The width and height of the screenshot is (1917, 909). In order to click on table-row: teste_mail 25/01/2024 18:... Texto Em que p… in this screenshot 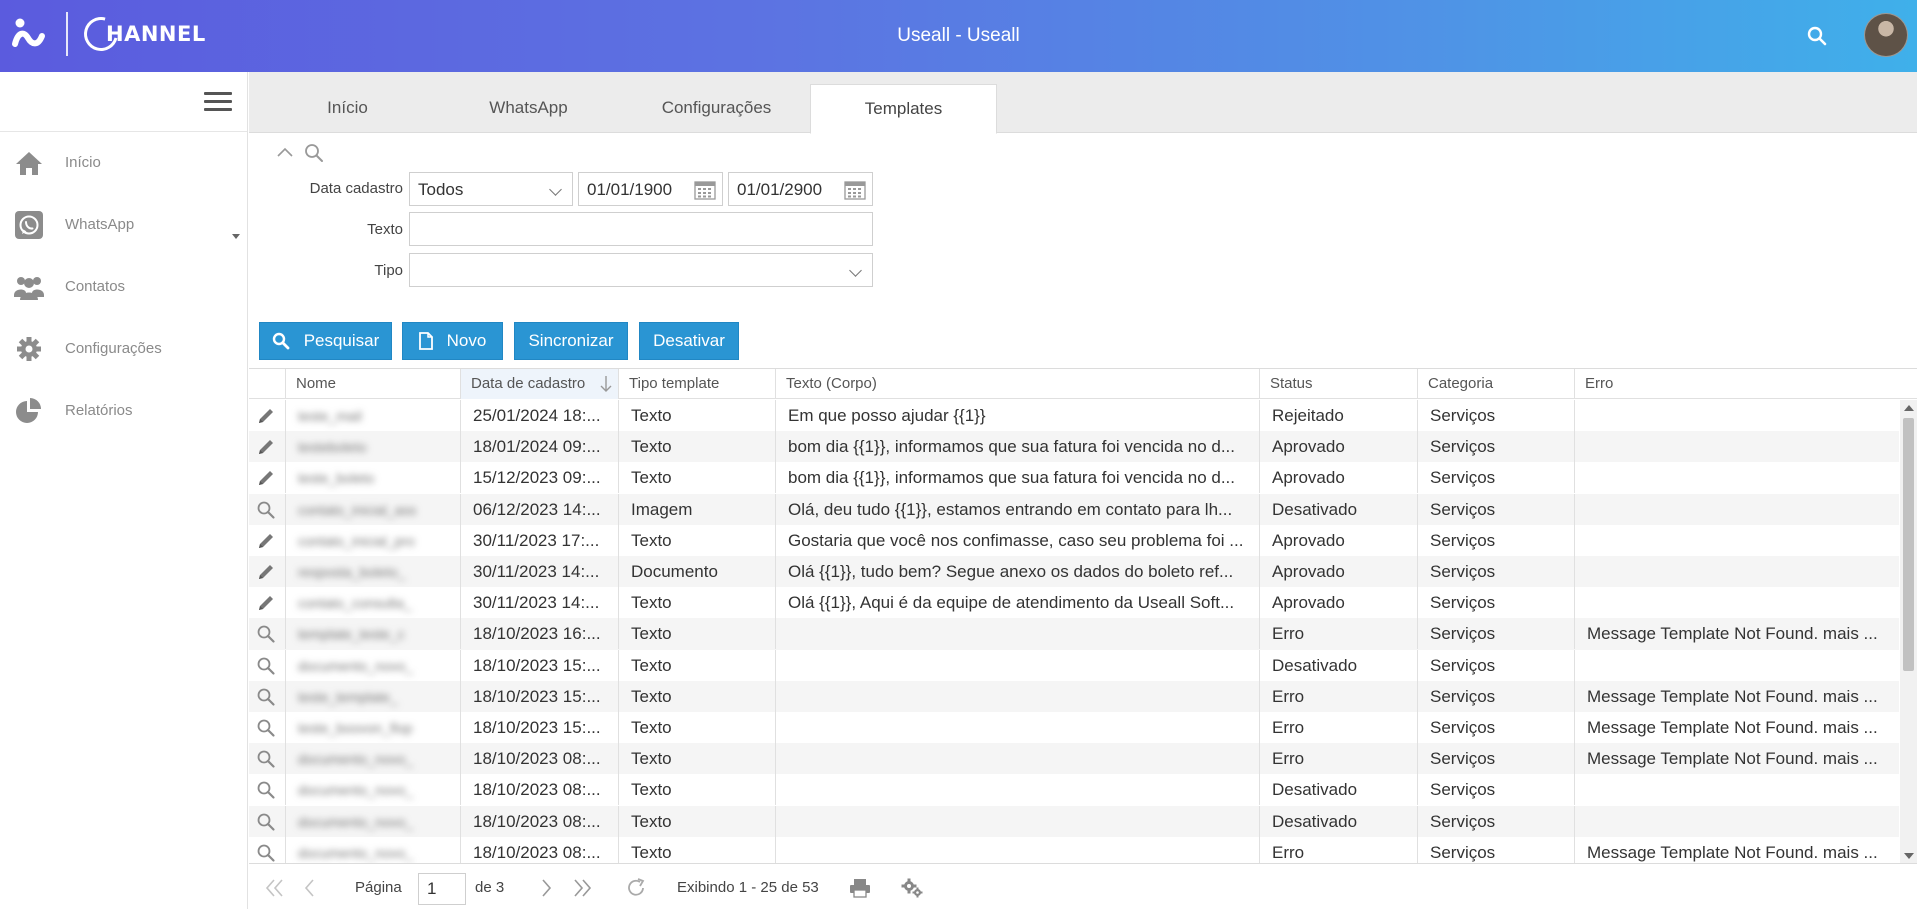, I will do `click(1074, 415)`.